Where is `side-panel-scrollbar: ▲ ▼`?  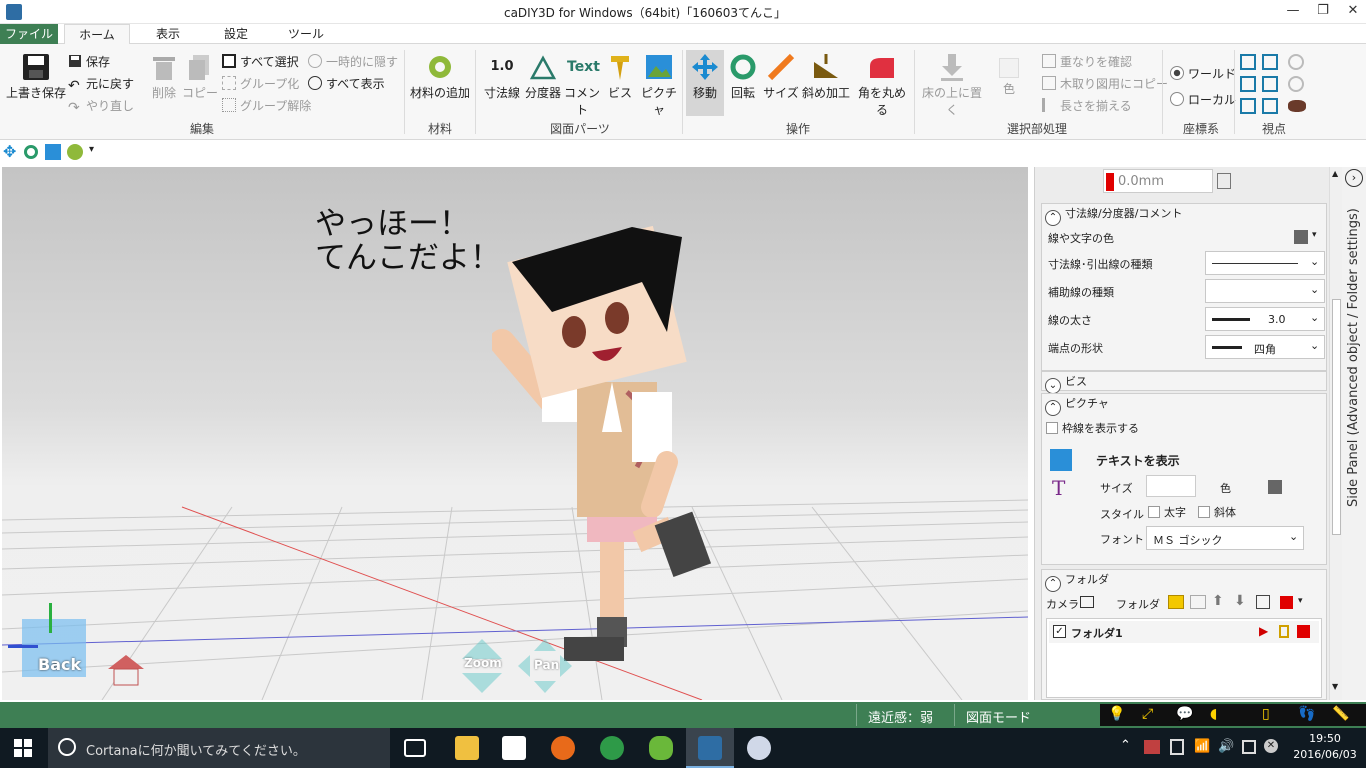
side-panel-scrollbar: ▲ ▼ is located at coordinates (1335, 433).